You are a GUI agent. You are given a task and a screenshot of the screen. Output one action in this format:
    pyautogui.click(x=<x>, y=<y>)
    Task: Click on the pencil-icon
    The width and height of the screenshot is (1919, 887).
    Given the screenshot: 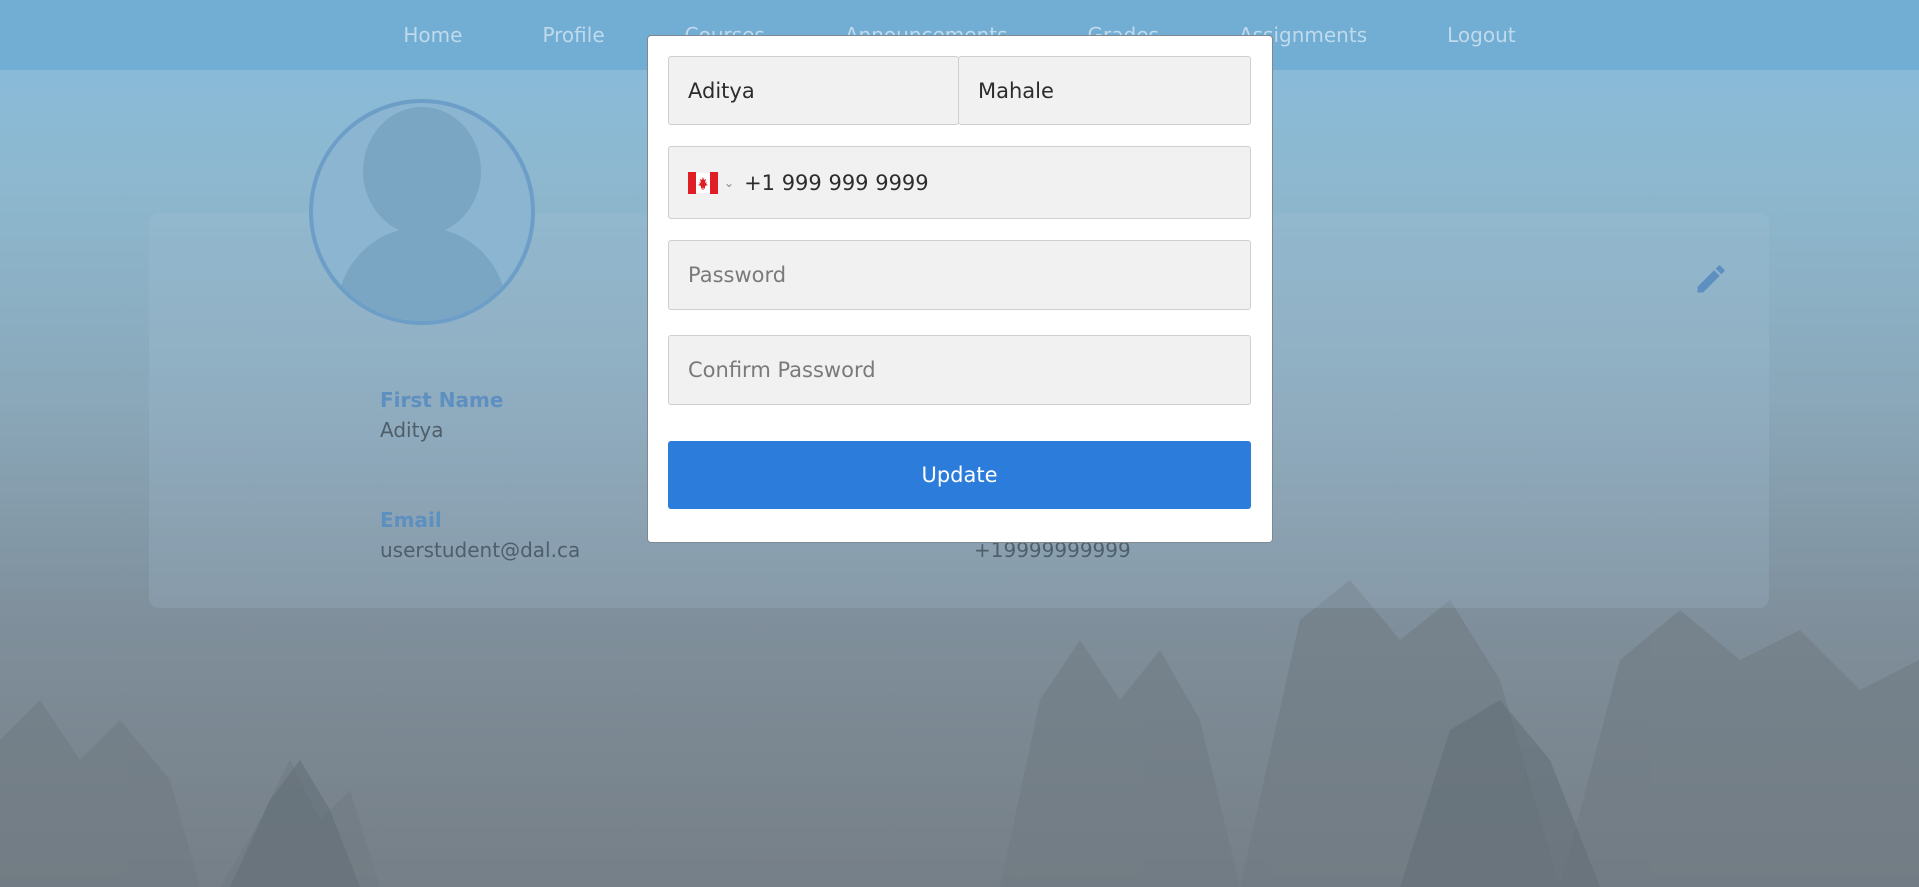 What is the action you would take?
    pyautogui.click(x=1711, y=279)
    